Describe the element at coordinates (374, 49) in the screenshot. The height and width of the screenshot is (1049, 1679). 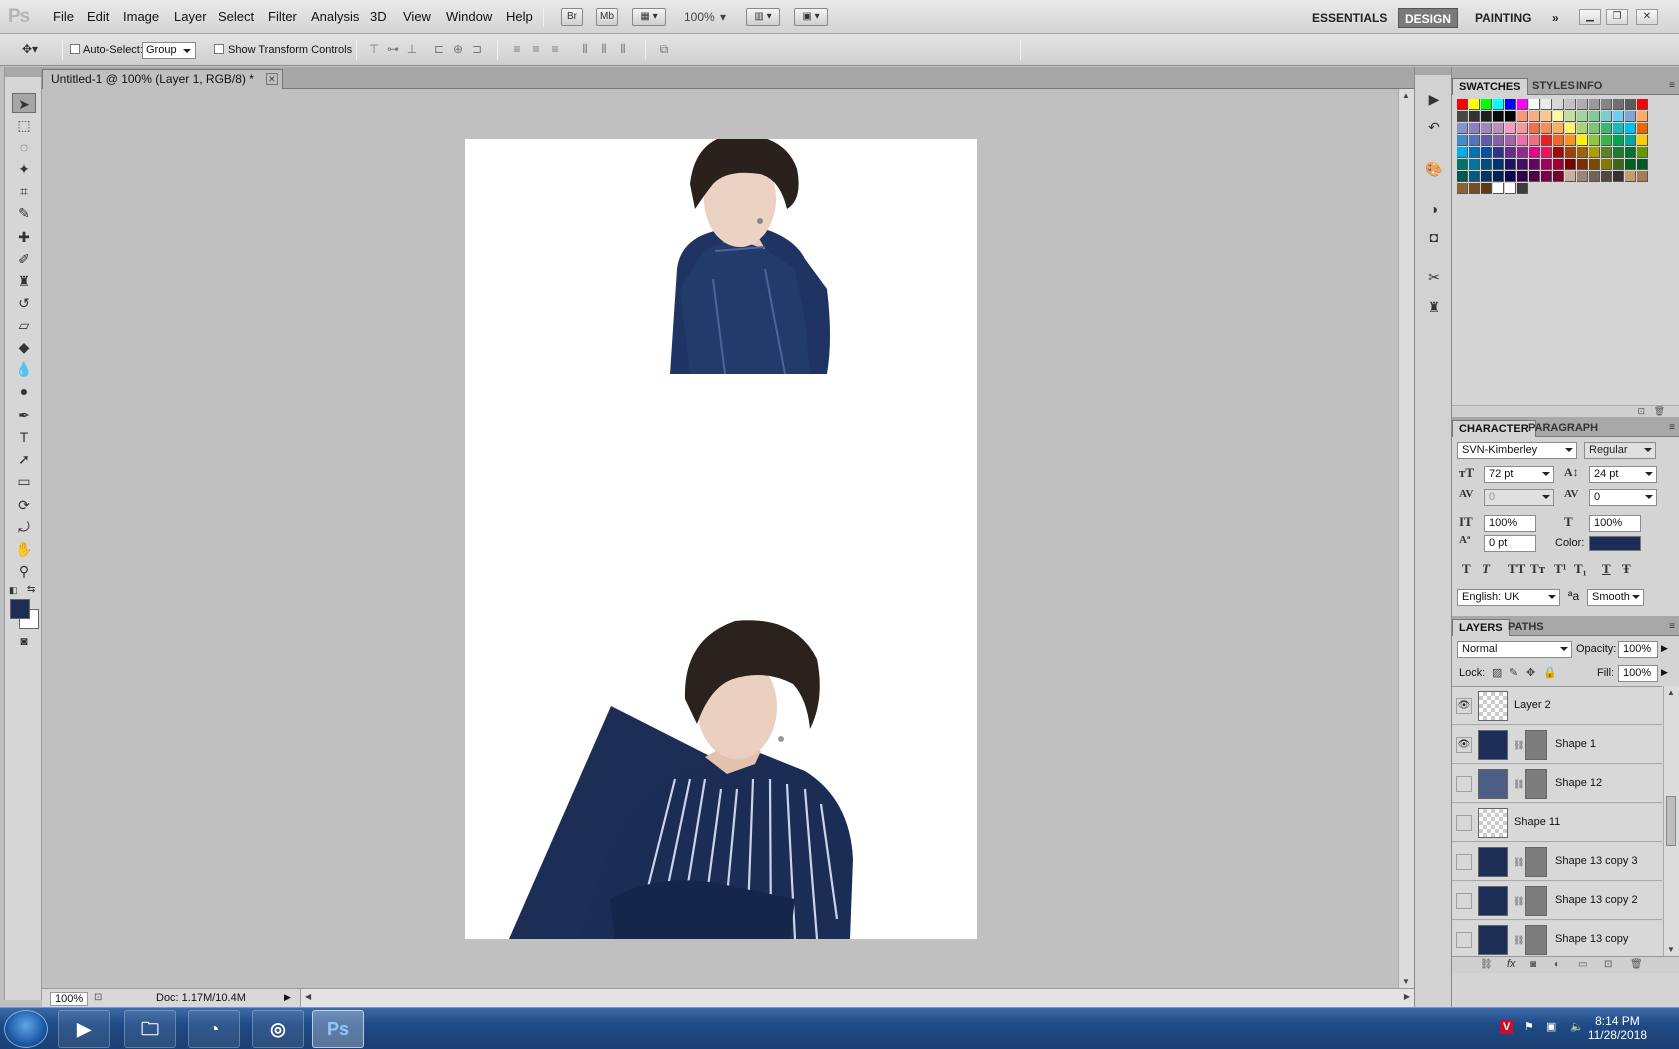
I see `align-top-icon: ⊤` at that location.